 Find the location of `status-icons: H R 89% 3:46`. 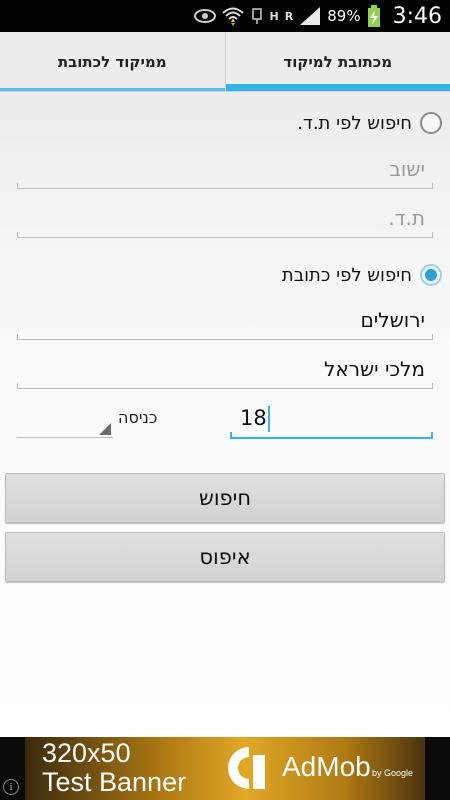

status-icons: H R 89% 3:46 is located at coordinates (317, 16).